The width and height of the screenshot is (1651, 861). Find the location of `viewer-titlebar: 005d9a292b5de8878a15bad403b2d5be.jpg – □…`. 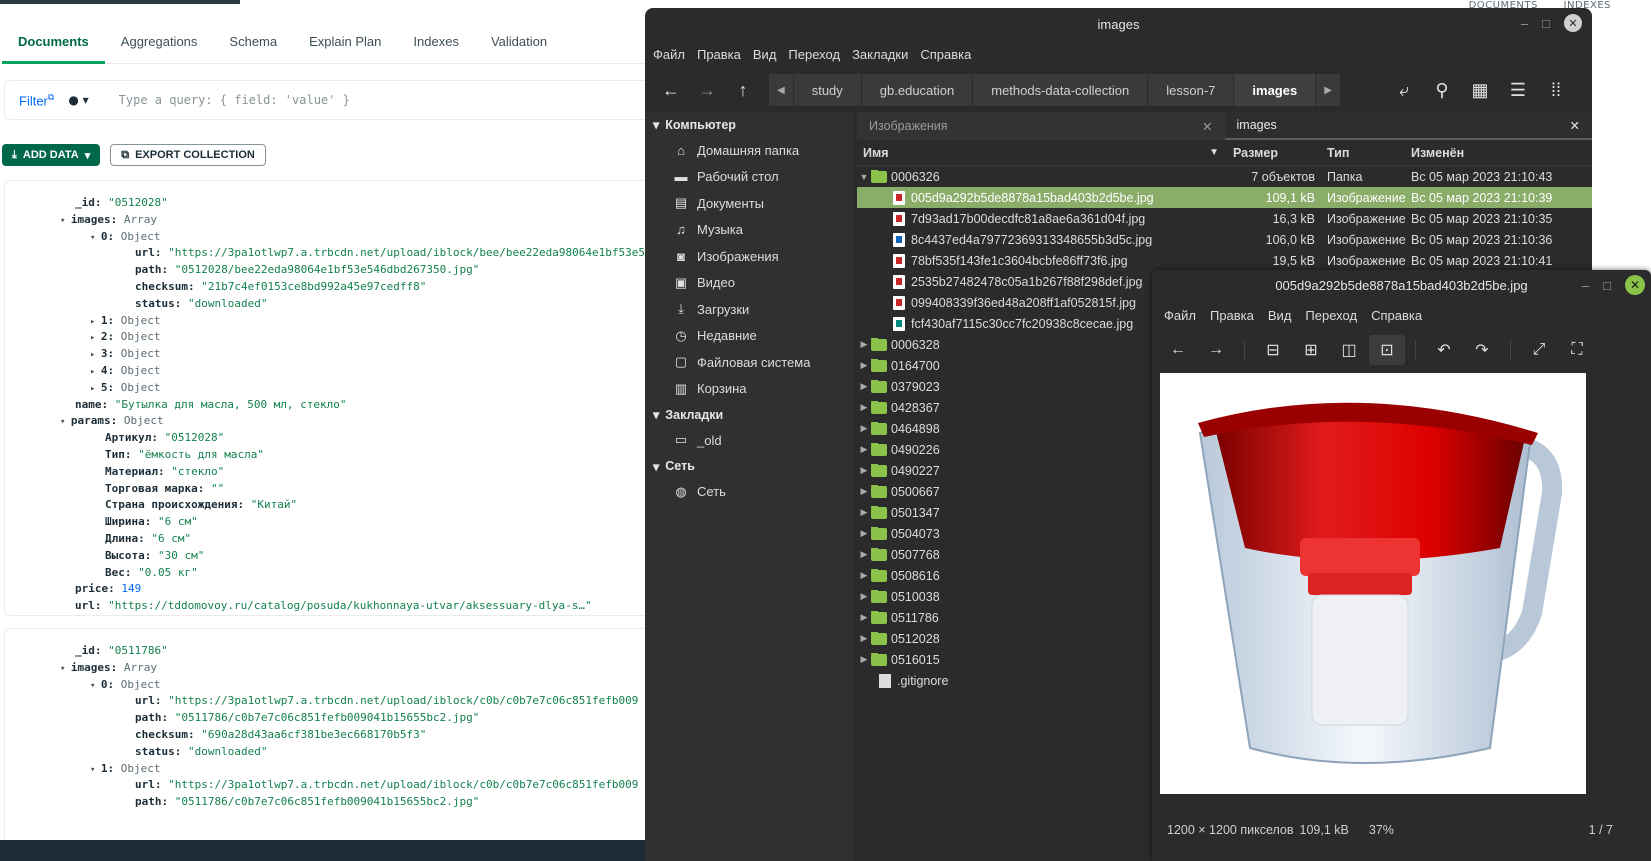

viewer-titlebar: 005d9a292b5de8878a15bad403b2d5be.jpg – □… is located at coordinates (1401, 285).